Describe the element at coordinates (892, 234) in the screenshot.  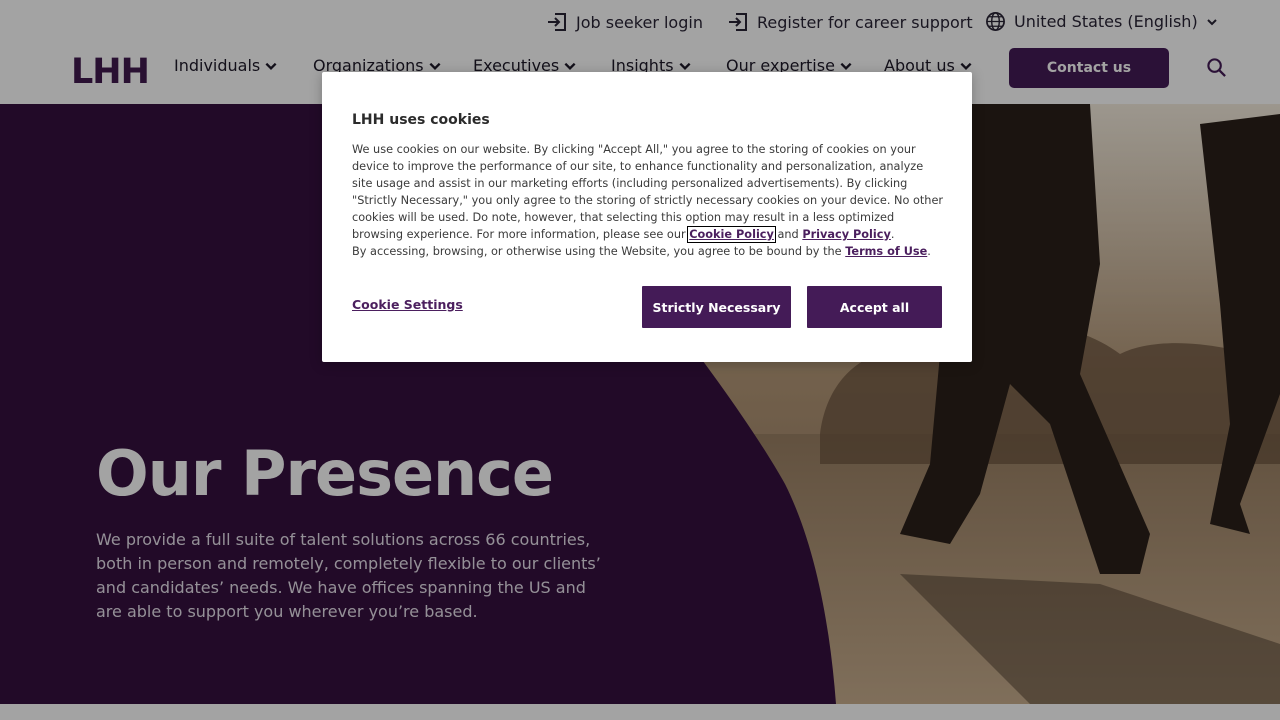
I see `cookie-body-period: .` at that location.